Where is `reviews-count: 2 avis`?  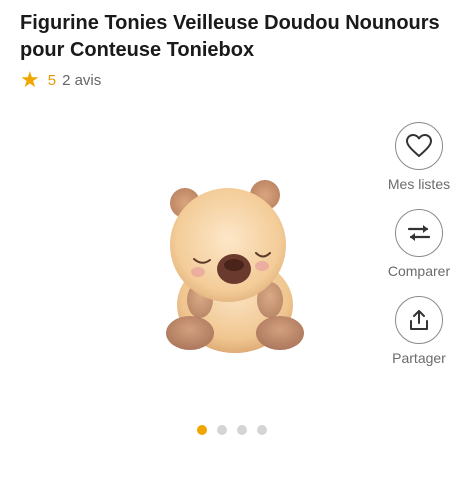 reviews-count: 2 avis is located at coordinates (81, 80).